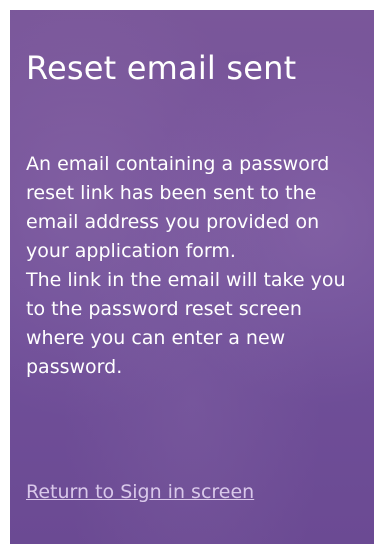 This screenshot has width=383, height=553. I want to click on page-title: Reset email sent, so click(161, 68).